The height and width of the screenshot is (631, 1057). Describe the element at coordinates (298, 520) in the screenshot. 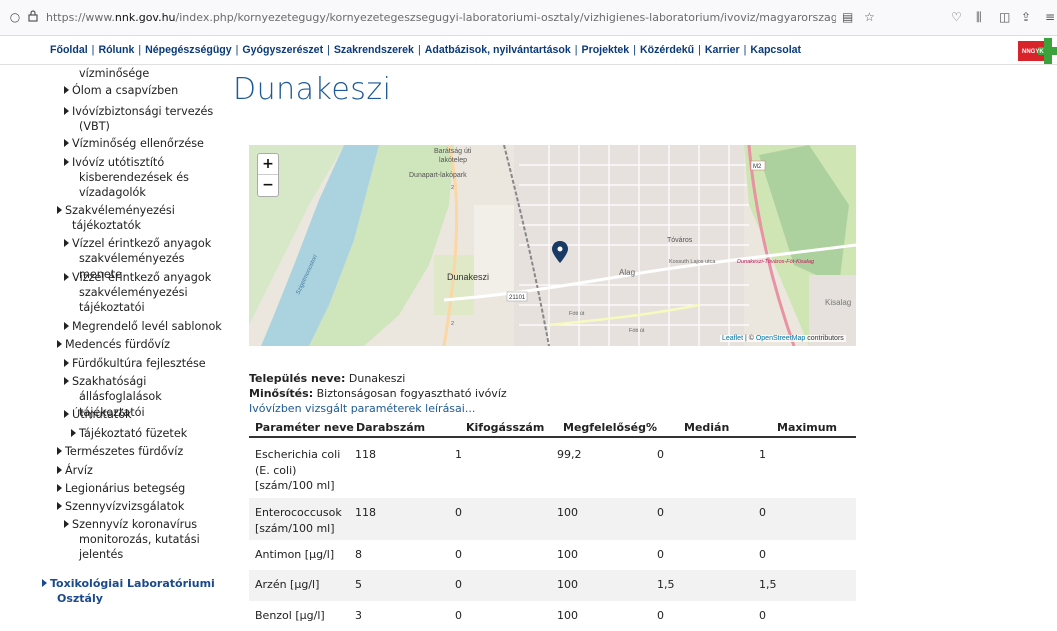

I see `cell-parameter: Enterococcusok [szám/100 ml]` at that location.